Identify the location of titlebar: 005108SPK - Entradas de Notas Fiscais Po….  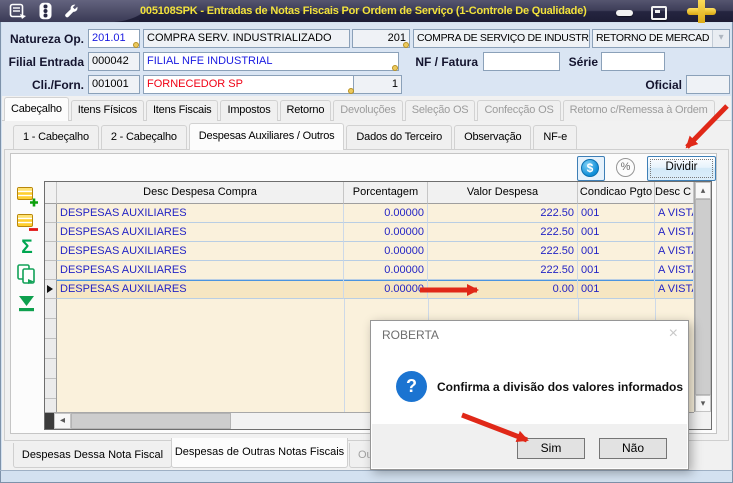
(366, 12).